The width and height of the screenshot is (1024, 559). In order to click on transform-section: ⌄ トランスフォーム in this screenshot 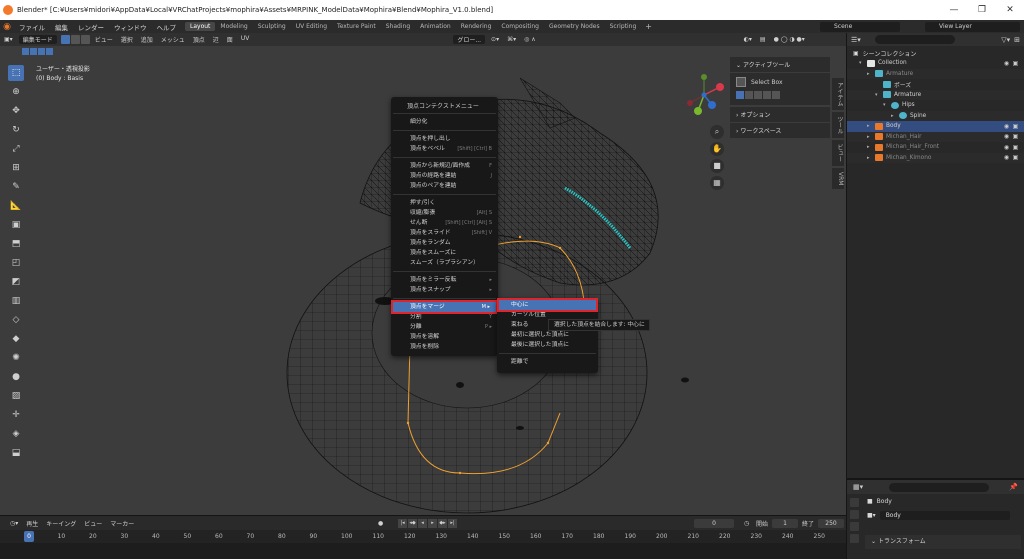, I will do `click(943, 542)`.